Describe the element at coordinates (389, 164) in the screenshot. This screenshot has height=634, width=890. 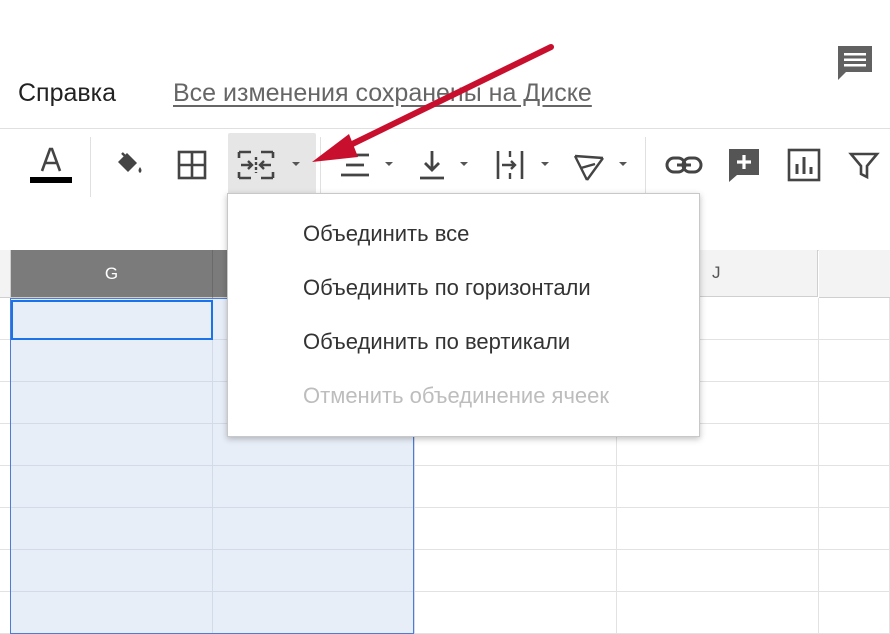
I see `align-dropdown-arrow` at that location.